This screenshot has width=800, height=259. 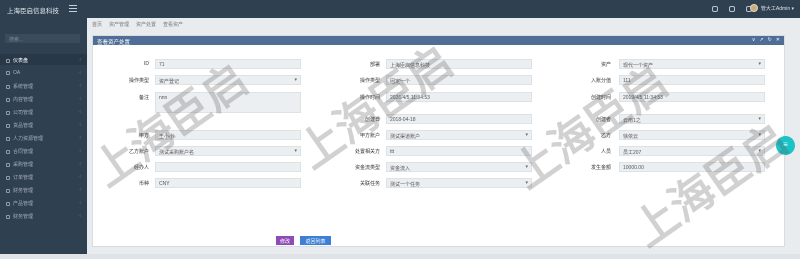 What do you see at coordinates (228, 135) in the screenshot?
I see `field-value: 王小小` at bounding box center [228, 135].